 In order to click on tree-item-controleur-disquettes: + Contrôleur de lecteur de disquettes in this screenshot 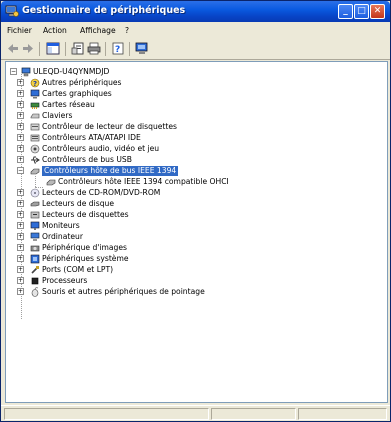, I will do `click(188, 127)`.